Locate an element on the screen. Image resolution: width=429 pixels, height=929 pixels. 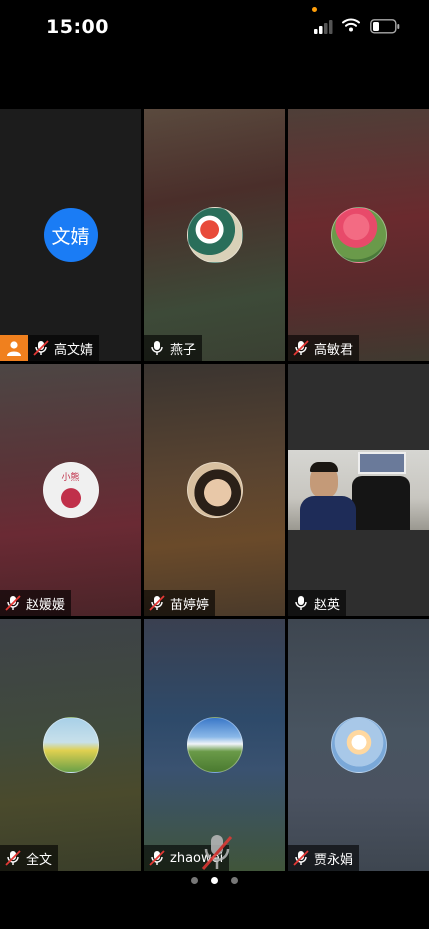
battery-icon is located at coordinates (385, 26).